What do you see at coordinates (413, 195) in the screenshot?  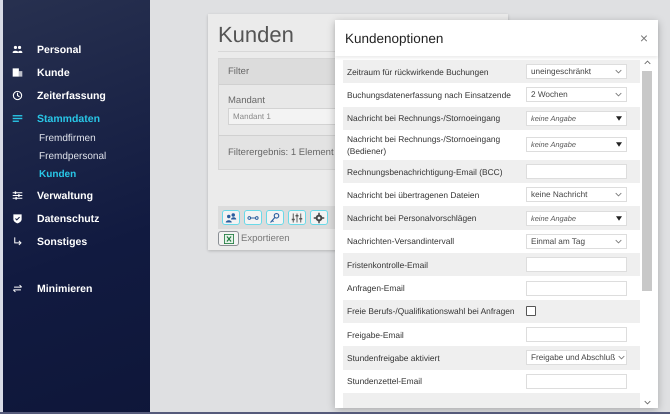 I see `option-label: Nachricht bei übertragenen Dateien` at bounding box center [413, 195].